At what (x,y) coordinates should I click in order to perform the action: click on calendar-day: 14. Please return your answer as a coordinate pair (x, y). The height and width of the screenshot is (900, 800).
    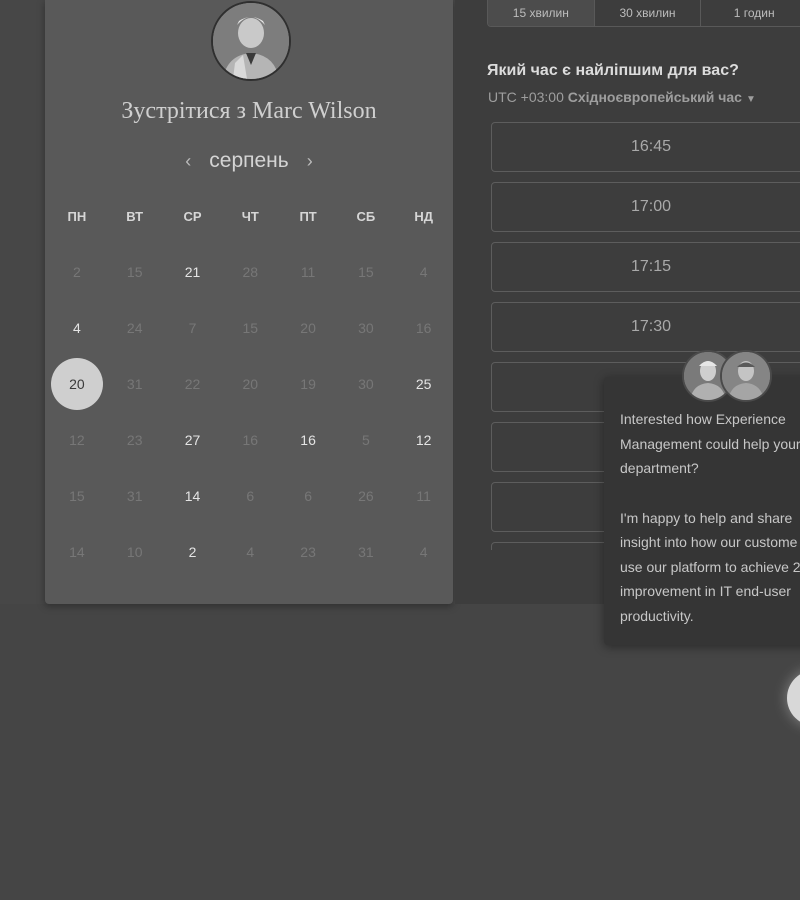
    Looking at the image, I should click on (193, 496).